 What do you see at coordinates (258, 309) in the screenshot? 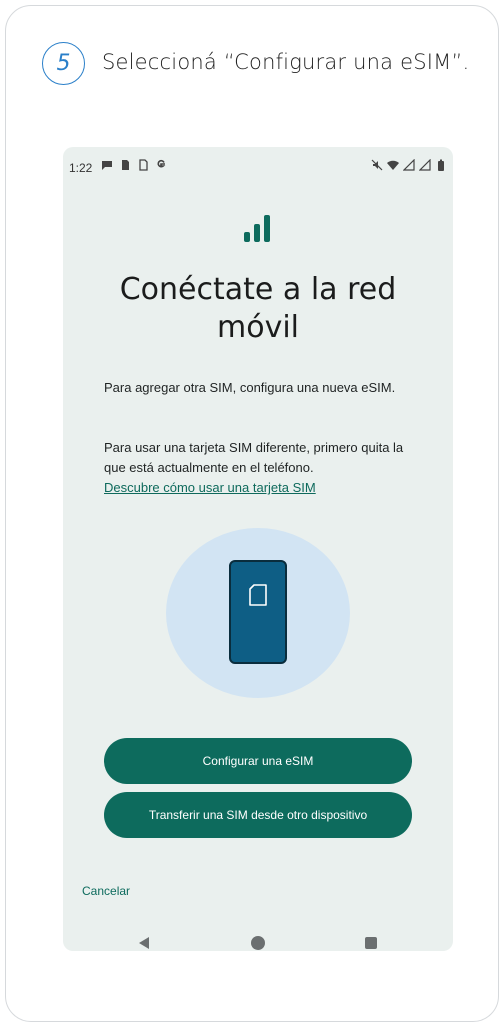
I see `page-title: Conéctate a la red móvil` at bounding box center [258, 309].